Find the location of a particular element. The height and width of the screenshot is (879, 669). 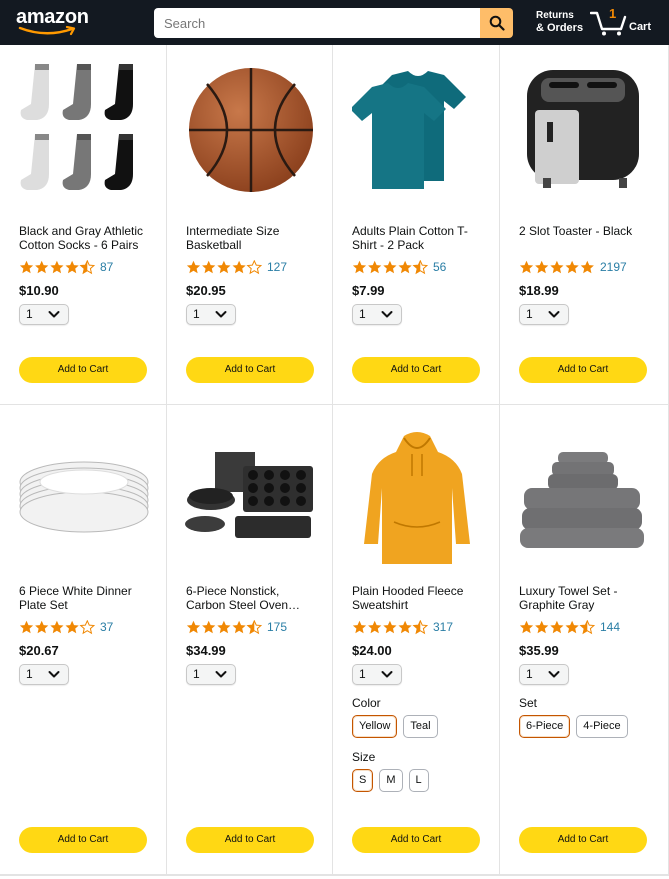

review-count-link: 87 is located at coordinates (106, 267).